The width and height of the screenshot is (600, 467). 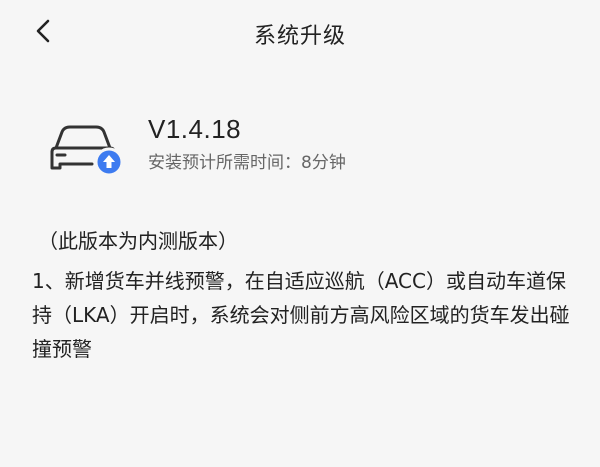 I want to click on page-title: 系统升级, so click(x=299, y=36).